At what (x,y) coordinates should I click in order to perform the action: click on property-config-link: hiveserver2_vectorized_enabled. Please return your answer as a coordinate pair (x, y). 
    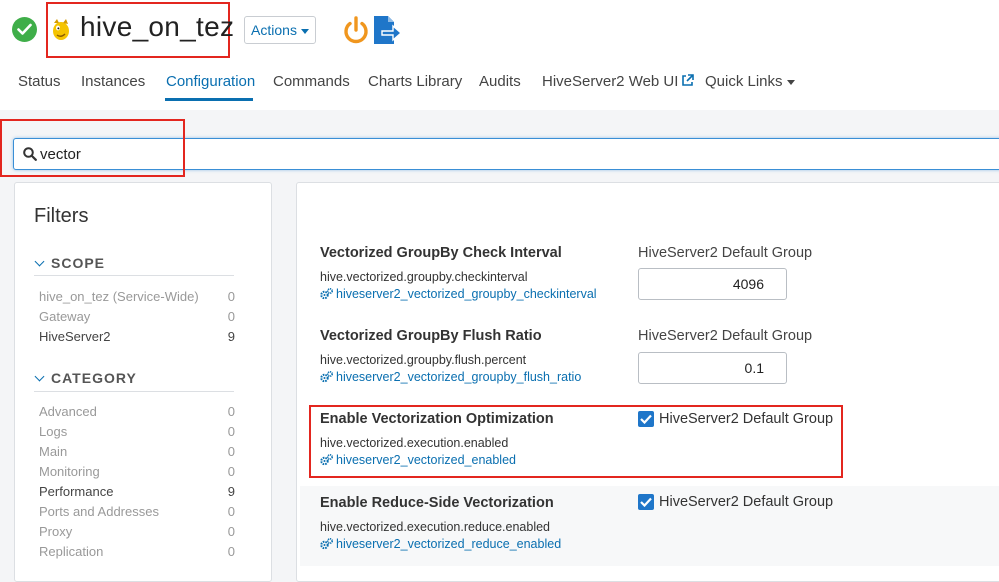
    Looking at the image, I should click on (418, 460).